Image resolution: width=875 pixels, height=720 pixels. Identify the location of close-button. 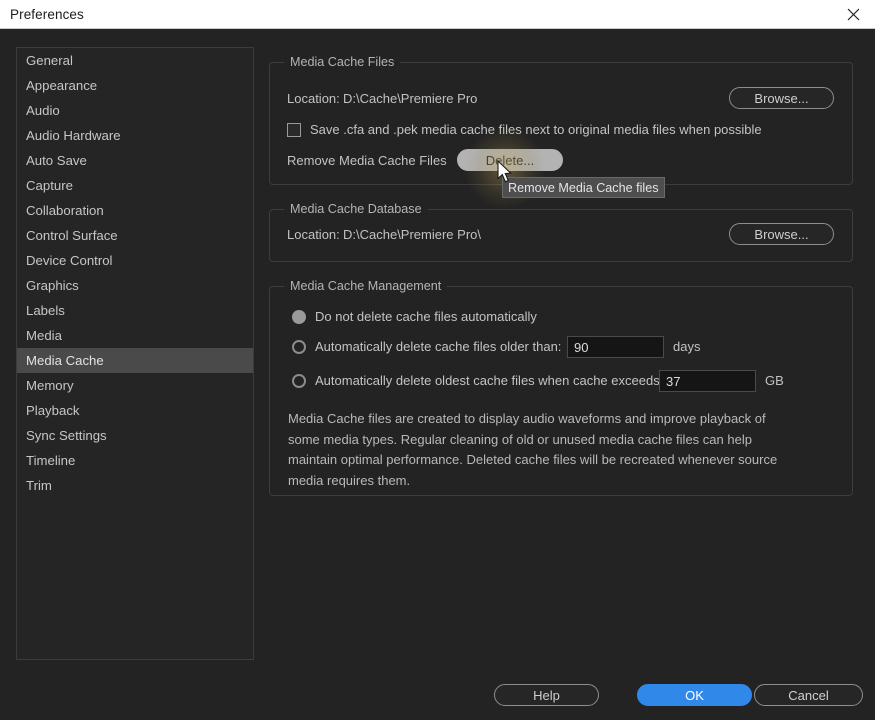
(853, 14).